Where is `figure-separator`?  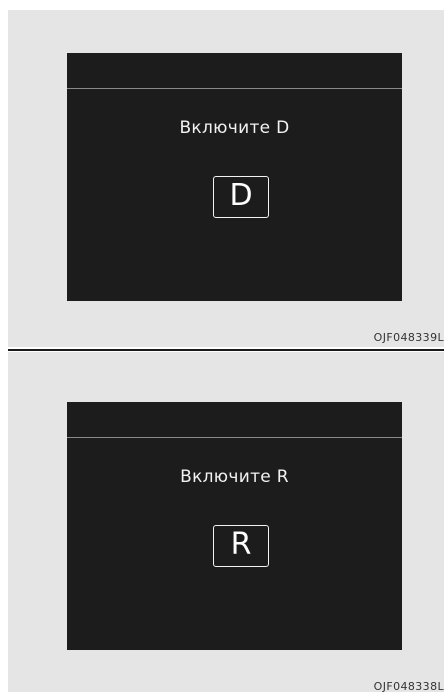 figure-separator is located at coordinates (226, 350).